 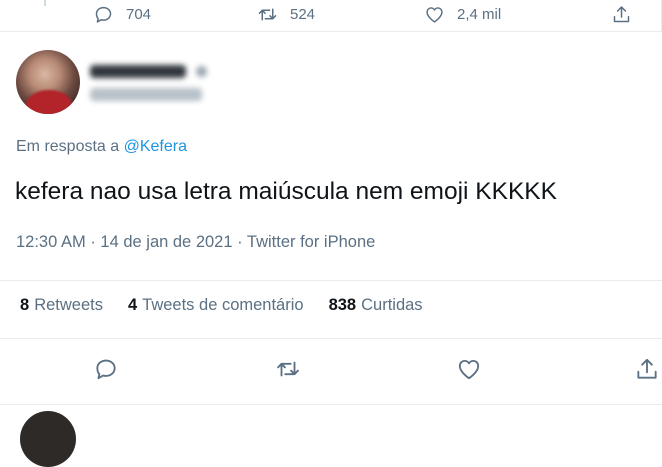 I want to click on quote-tweets-label: Tweets de comentário, so click(x=223, y=305).